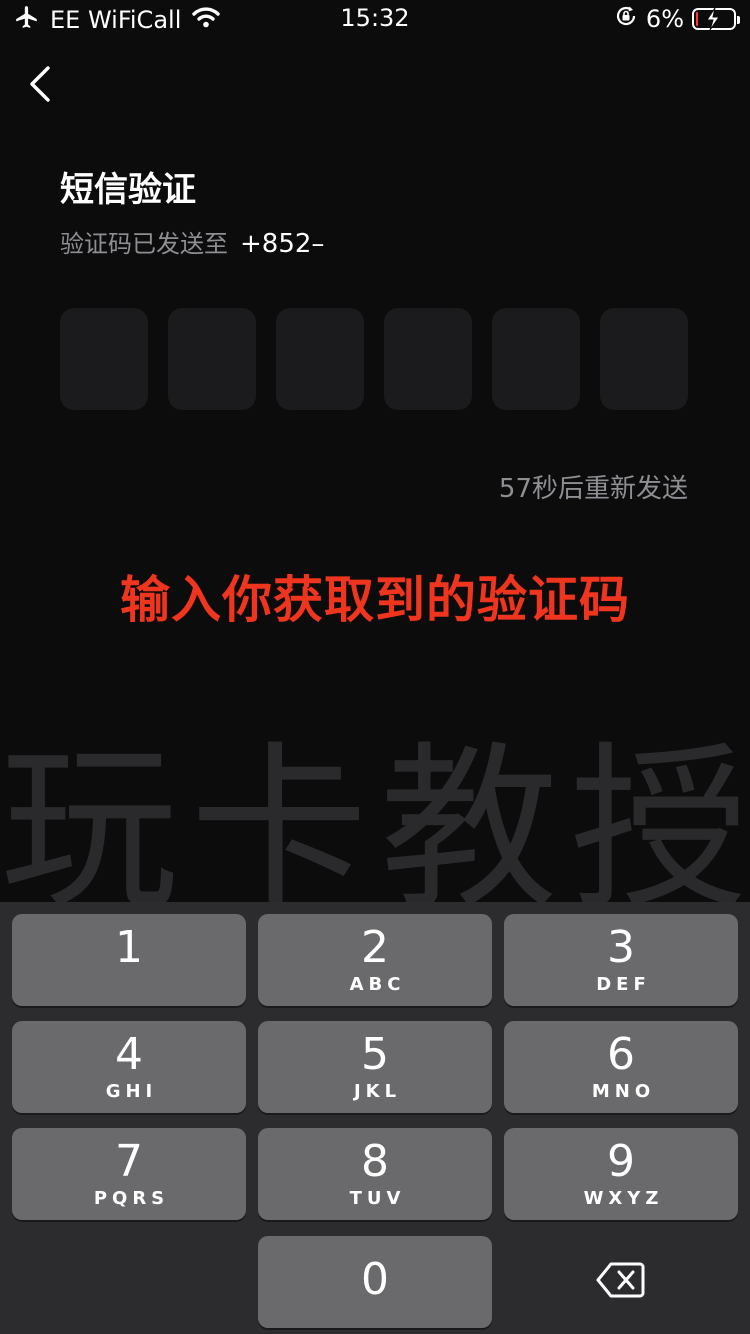 The image size is (750, 1334). What do you see at coordinates (623, 1198) in the screenshot?
I see `key-letters: WXYZ` at bounding box center [623, 1198].